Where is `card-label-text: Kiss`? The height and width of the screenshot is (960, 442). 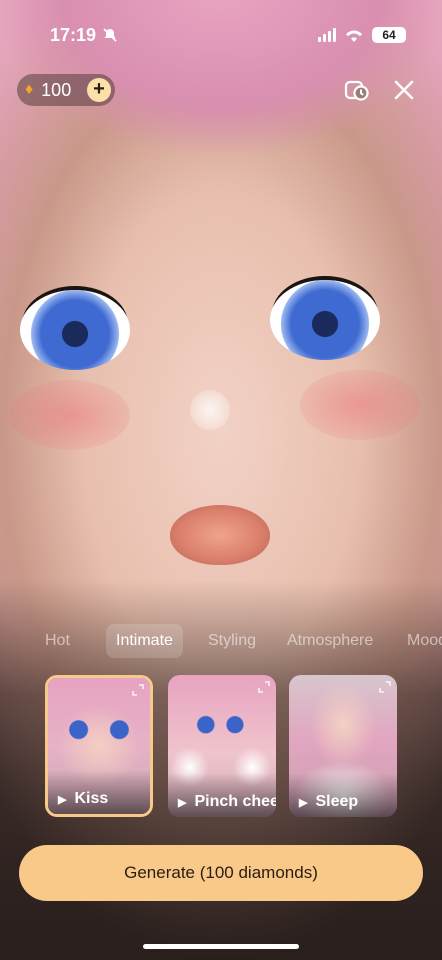
card-label-text: Kiss is located at coordinates (91, 798).